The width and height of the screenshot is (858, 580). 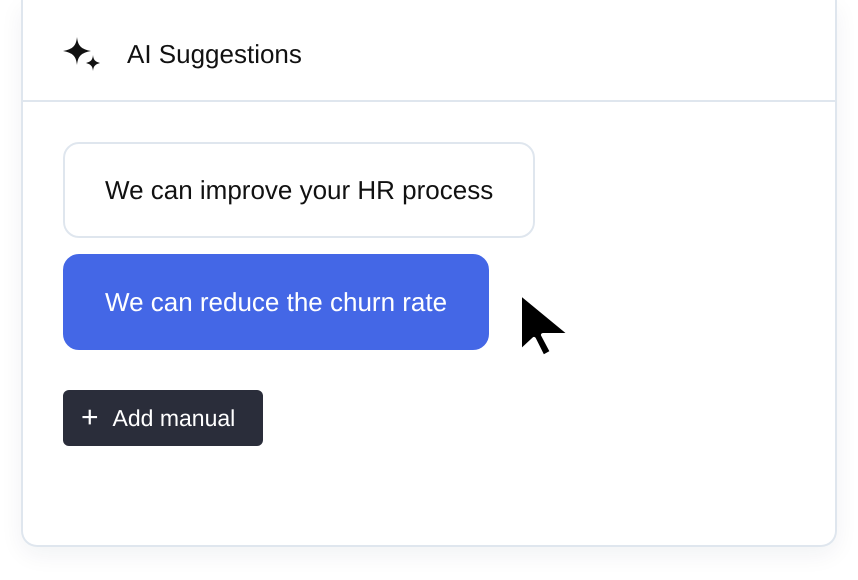 What do you see at coordinates (214, 54) in the screenshot?
I see `panel-title: AI Suggestions` at bounding box center [214, 54].